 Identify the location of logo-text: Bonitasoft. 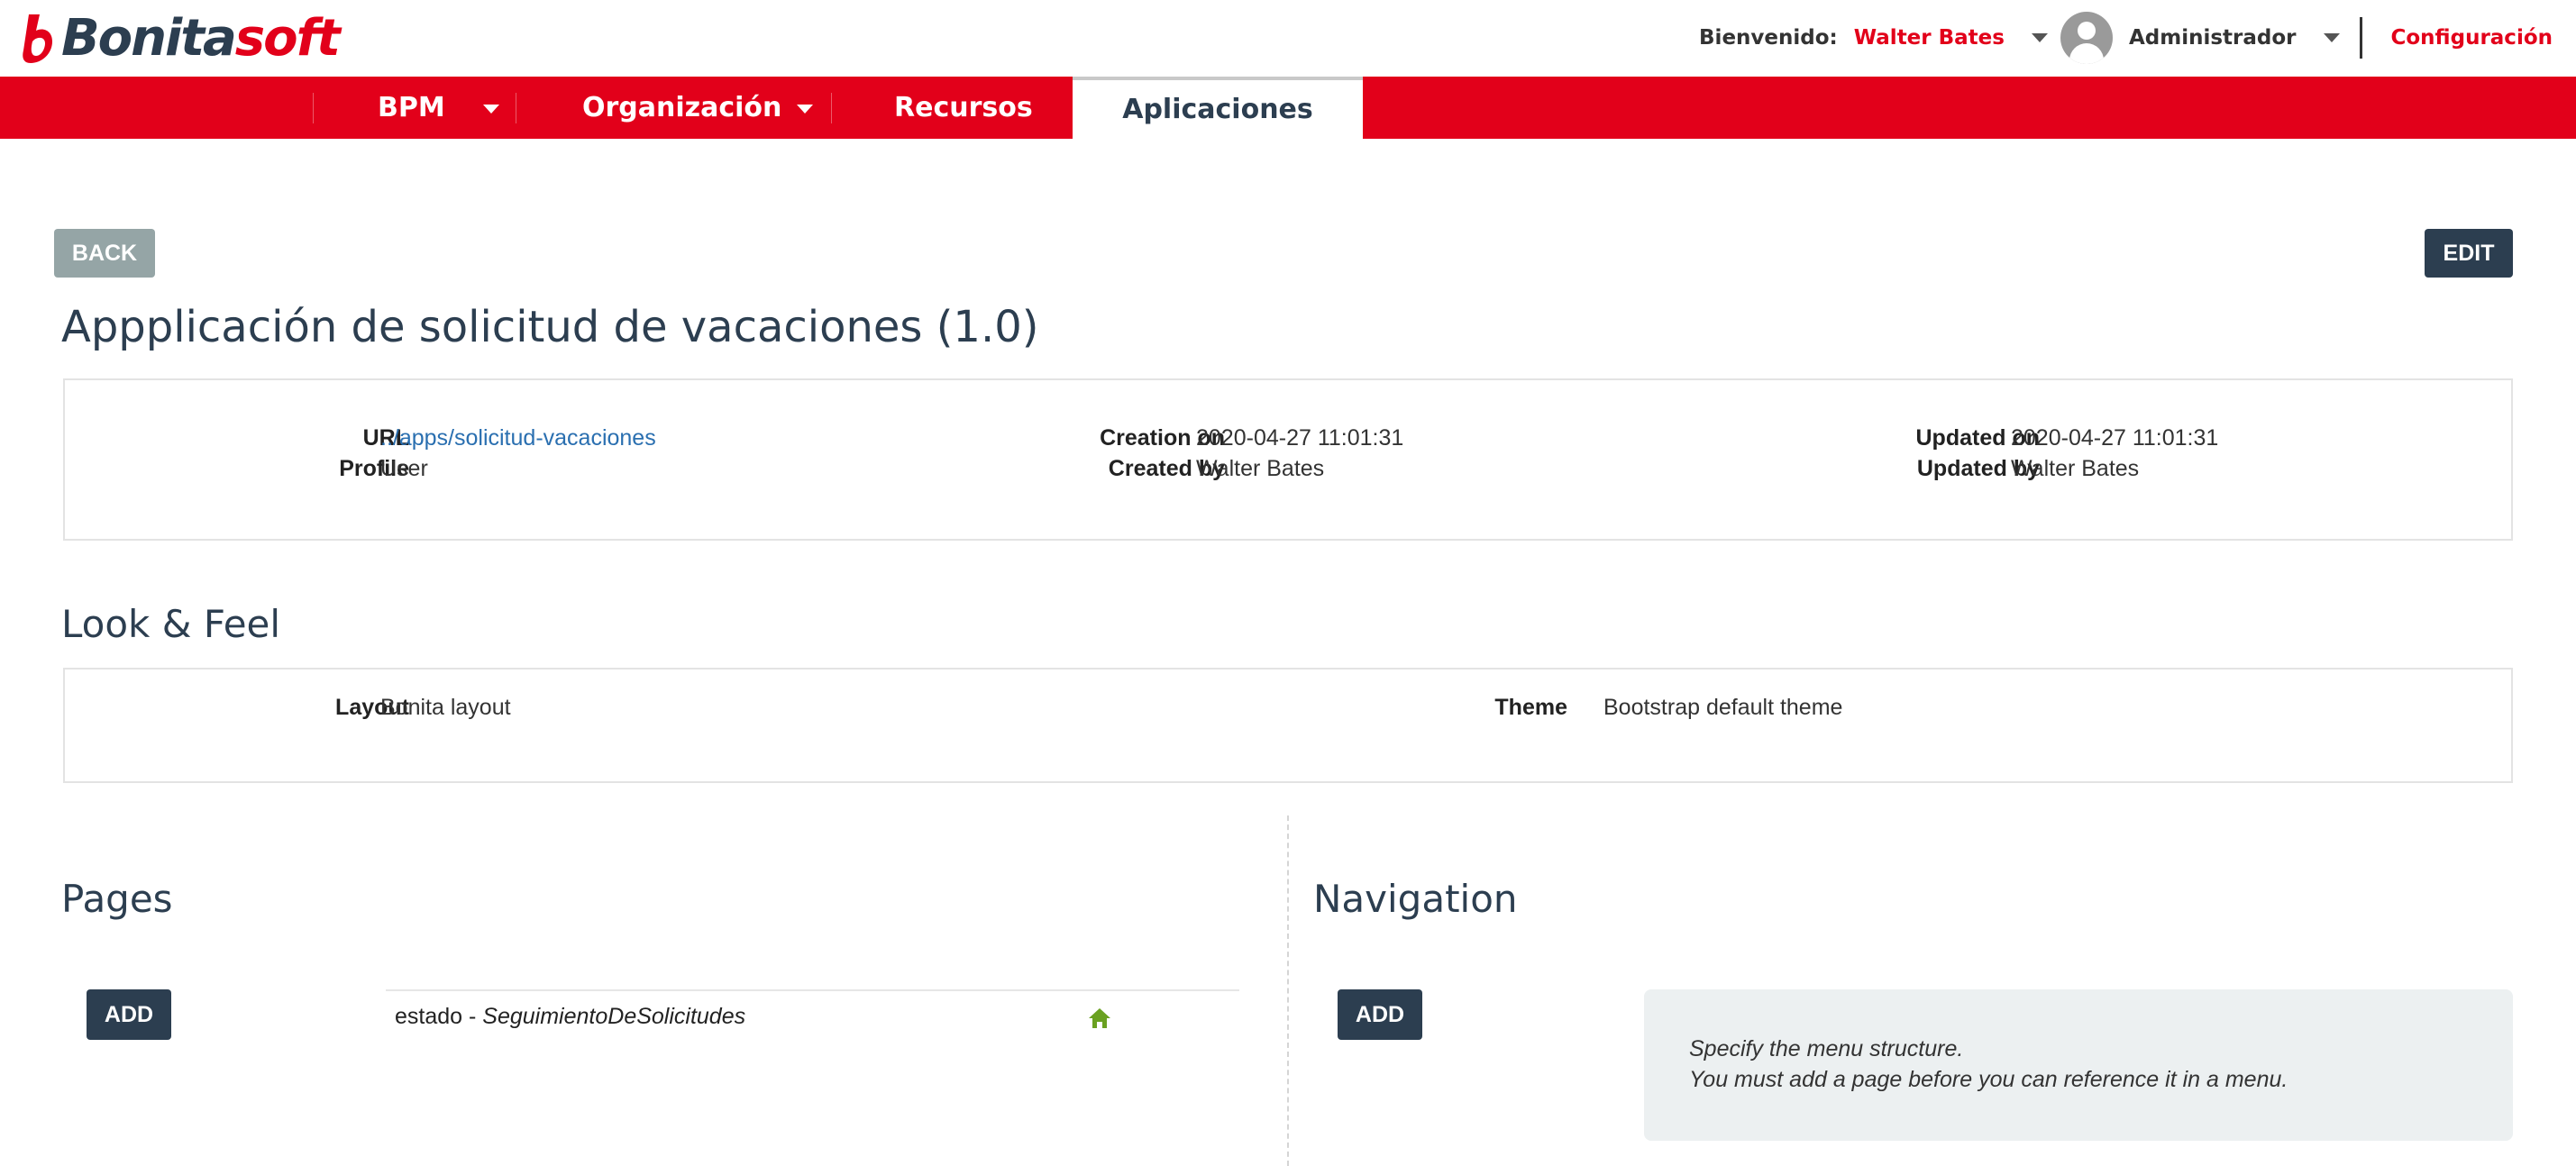
(201, 38).